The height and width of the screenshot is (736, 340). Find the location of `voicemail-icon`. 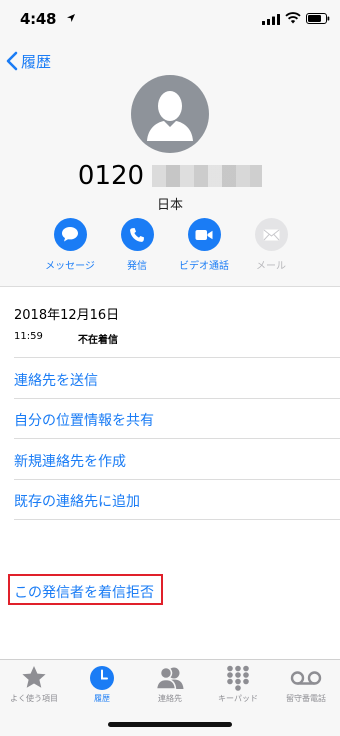

voicemail-icon is located at coordinates (306, 677).